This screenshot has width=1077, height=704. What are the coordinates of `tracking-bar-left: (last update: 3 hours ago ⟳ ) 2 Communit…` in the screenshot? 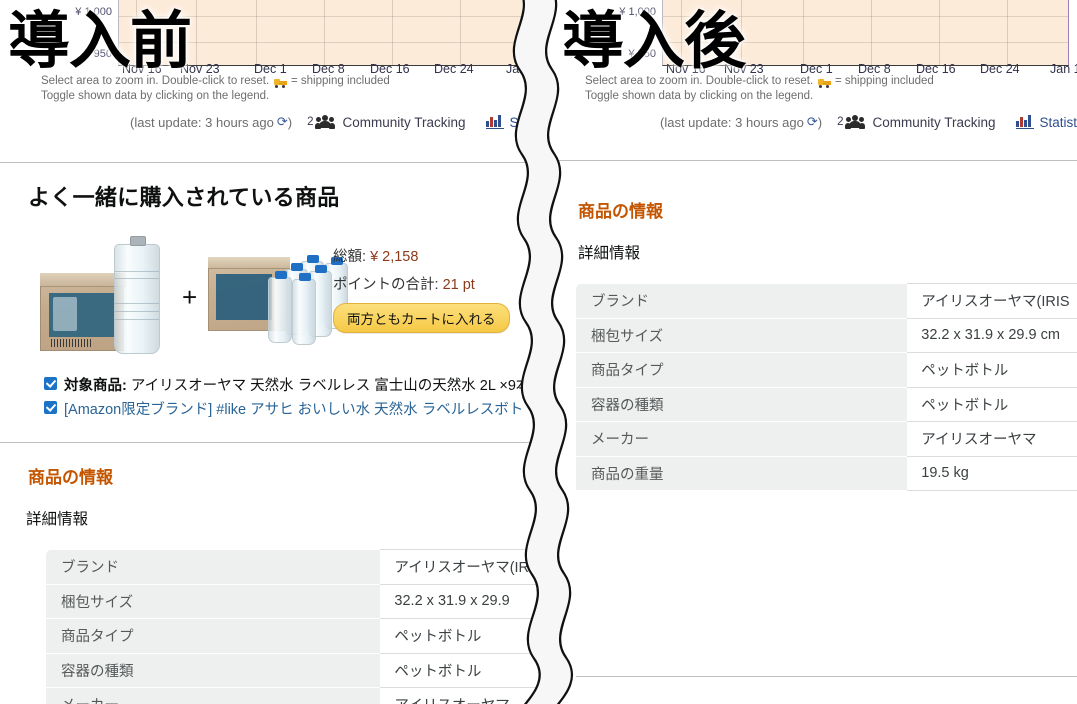 It's located at (333, 122).